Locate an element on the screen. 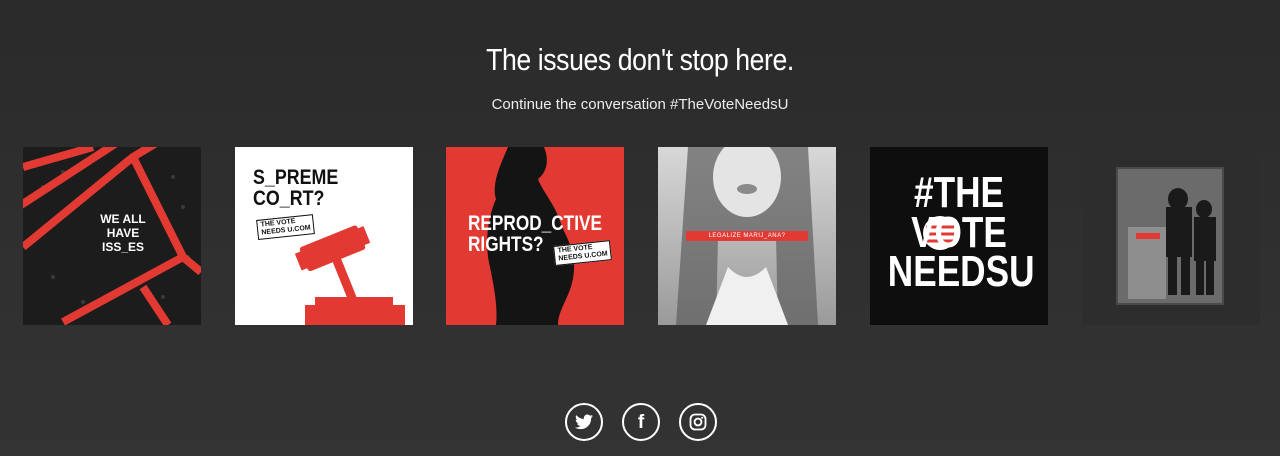 Image resolution: width=1280 pixels, height=456 pixels. tile-caption: LEGALIZE MARIJ_ANA? is located at coordinates (747, 236).